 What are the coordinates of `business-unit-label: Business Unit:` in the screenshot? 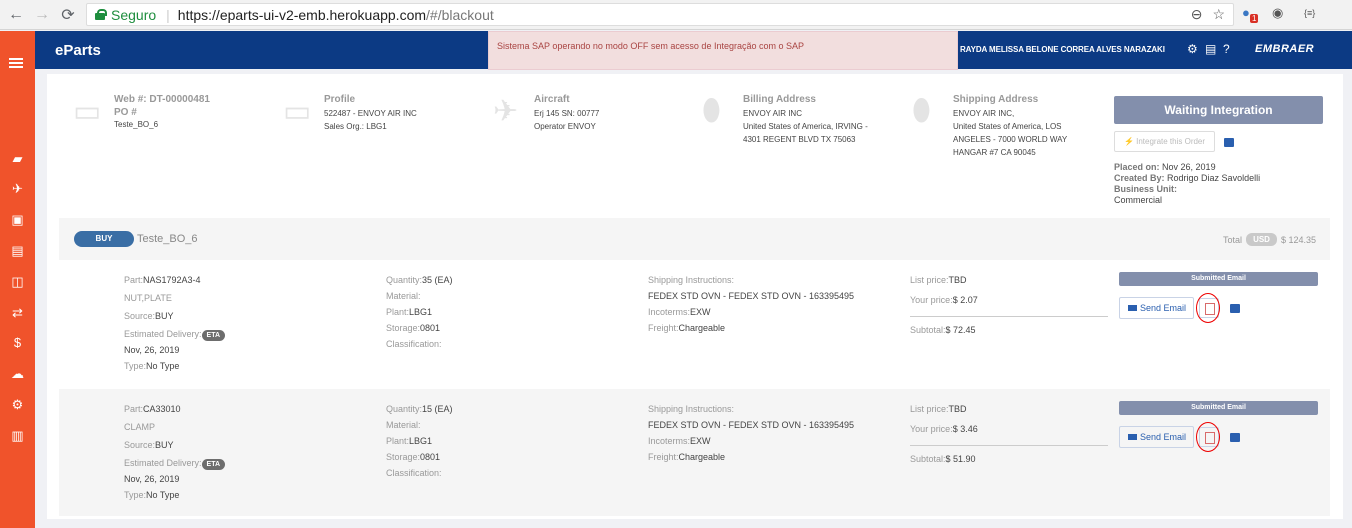 It's located at (1146, 189).